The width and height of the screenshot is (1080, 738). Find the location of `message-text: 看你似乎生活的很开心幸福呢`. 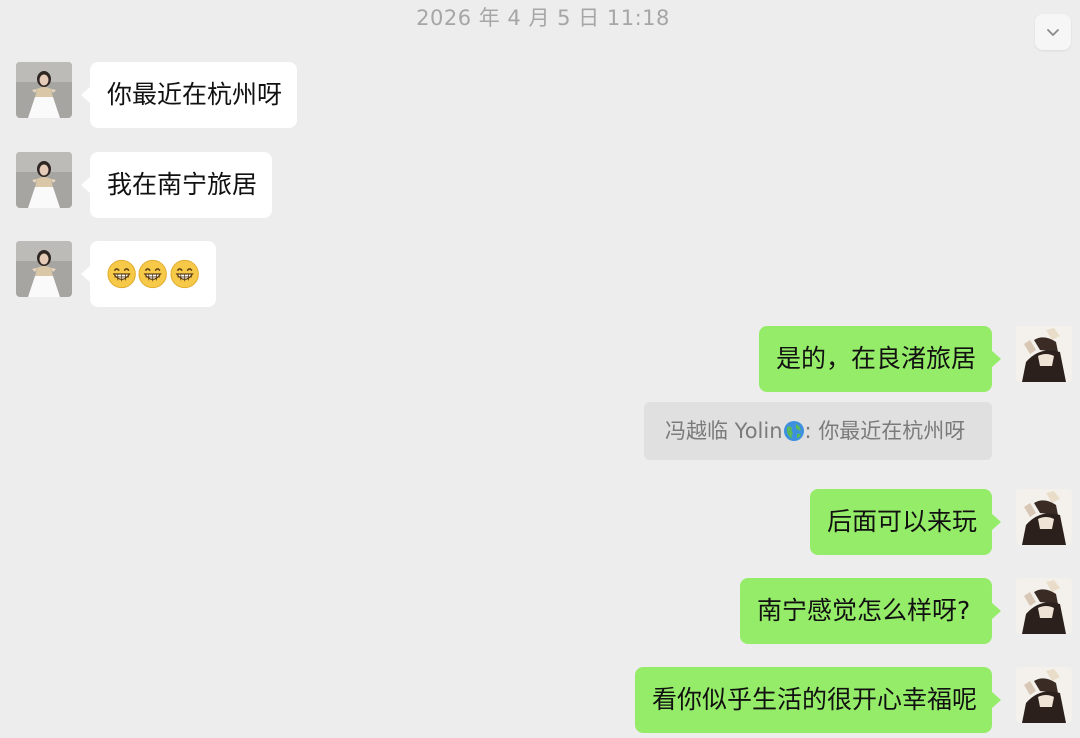

message-text: 看你似乎生活的很开心幸福呢 is located at coordinates (815, 699).